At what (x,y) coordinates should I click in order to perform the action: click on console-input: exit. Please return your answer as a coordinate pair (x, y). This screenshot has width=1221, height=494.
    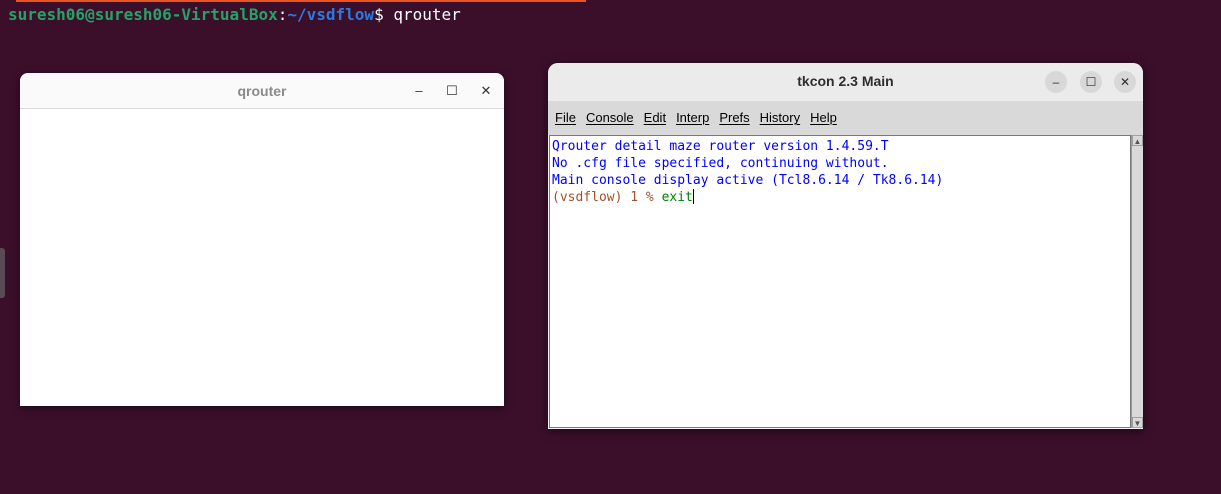
    Looking at the image, I should click on (677, 197).